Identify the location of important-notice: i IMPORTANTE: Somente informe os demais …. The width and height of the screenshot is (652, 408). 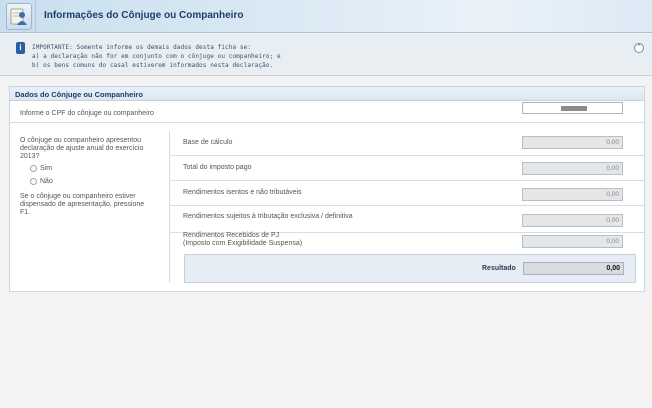
(326, 55).